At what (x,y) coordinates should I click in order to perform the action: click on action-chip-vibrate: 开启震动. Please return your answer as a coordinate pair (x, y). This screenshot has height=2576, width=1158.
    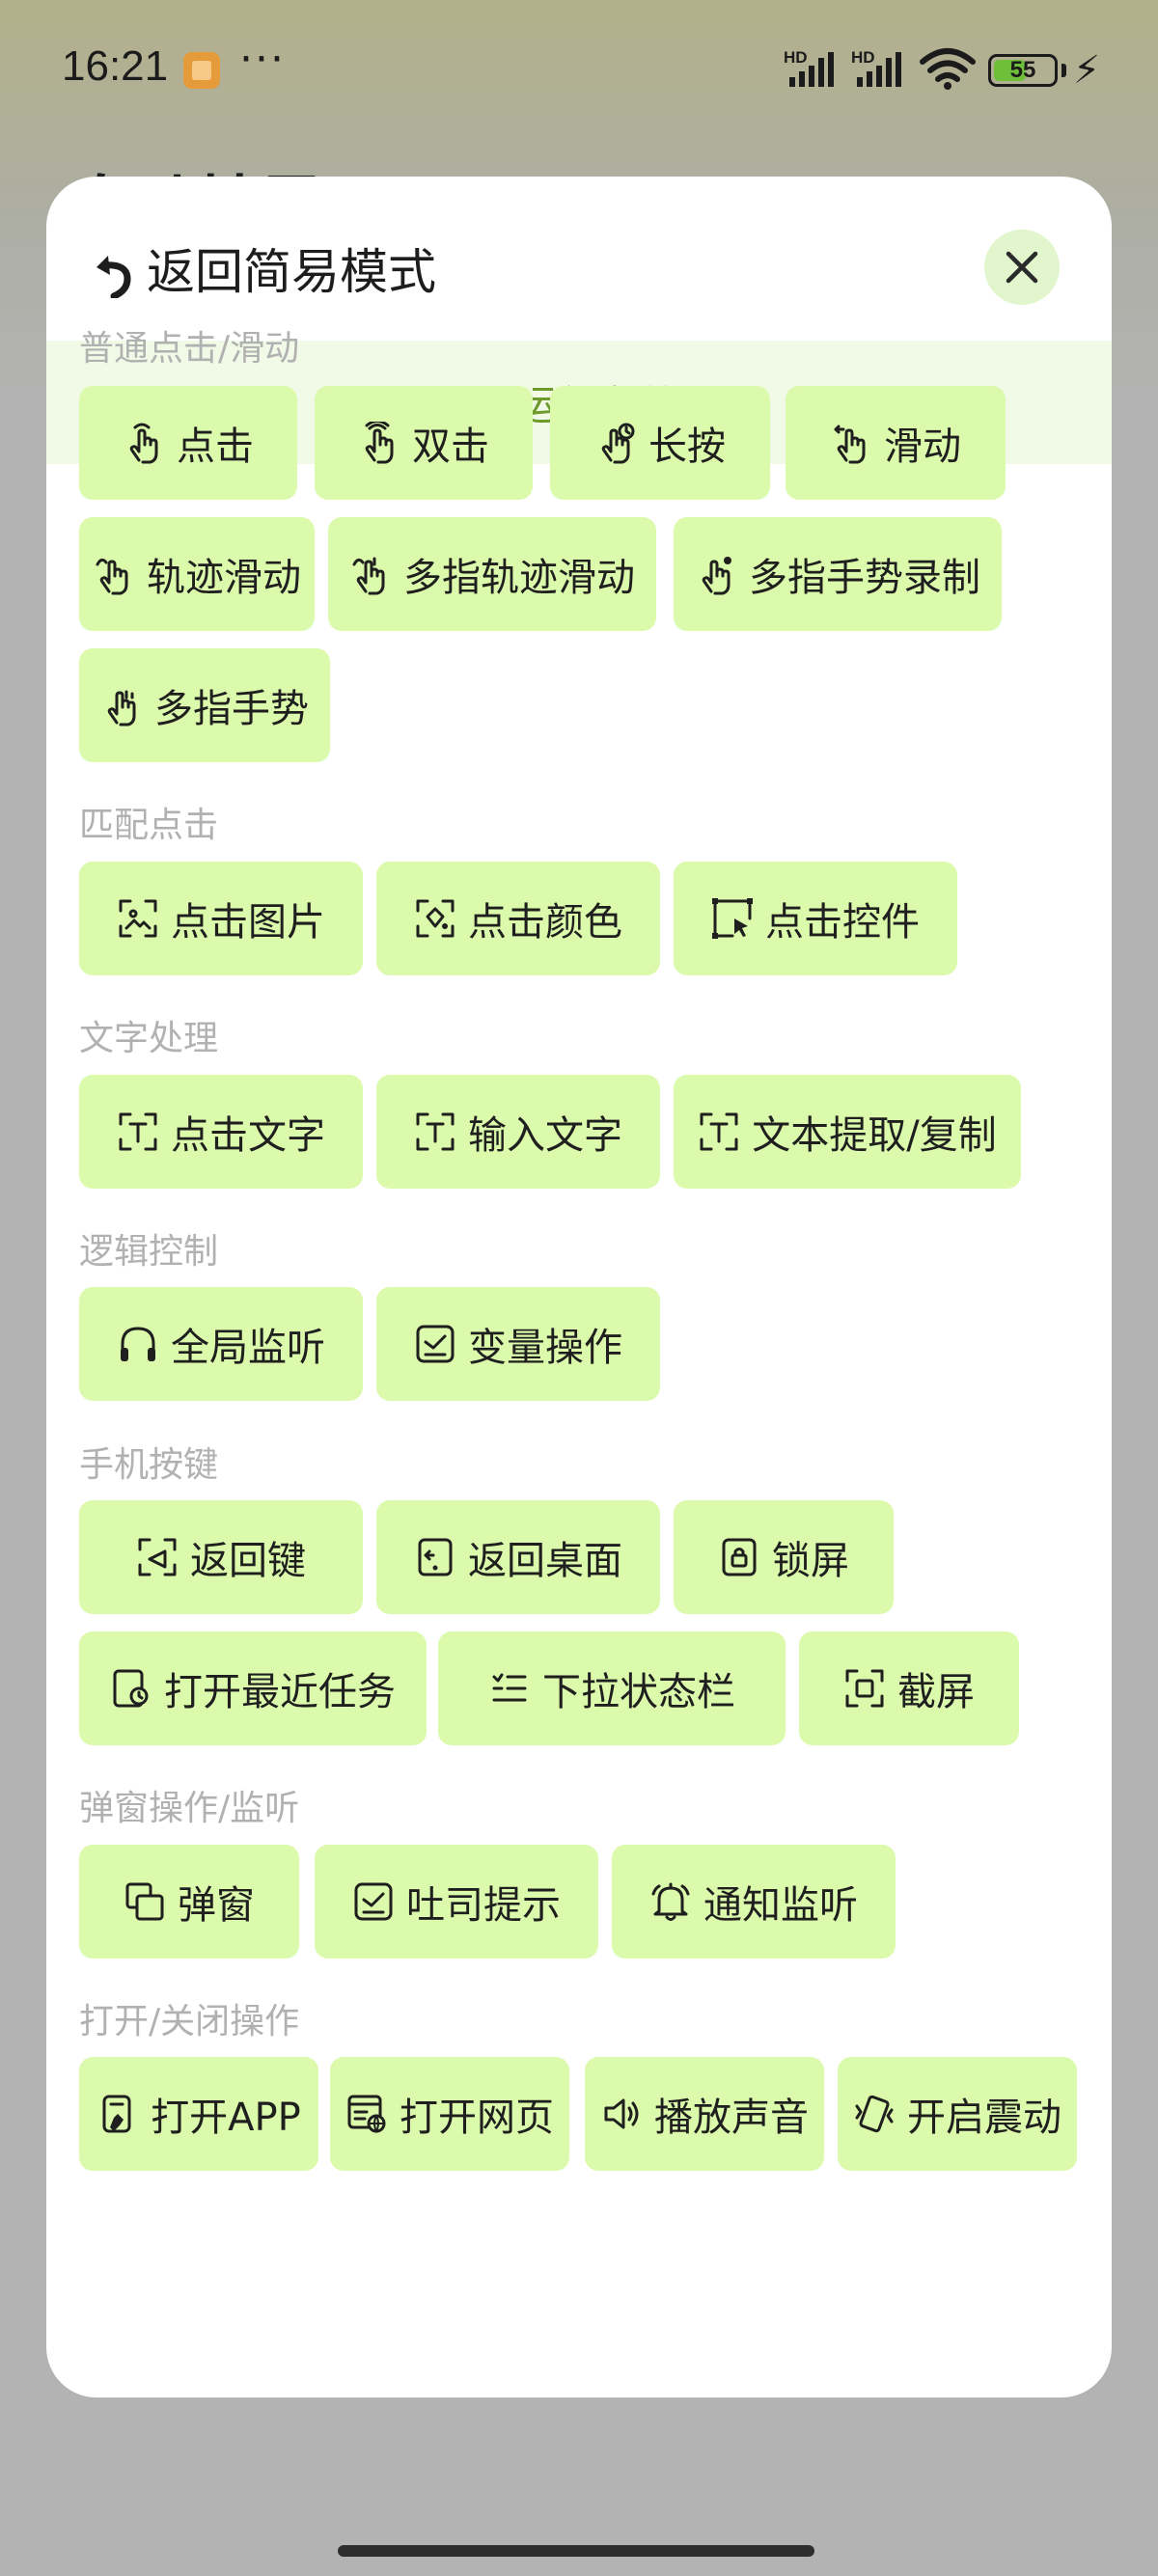
    Looking at the image, I should click on (957, 2114).